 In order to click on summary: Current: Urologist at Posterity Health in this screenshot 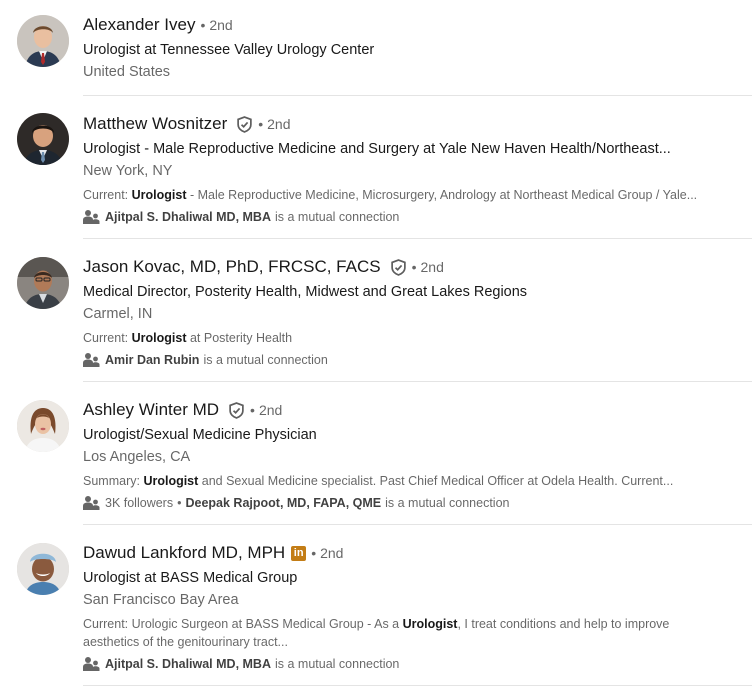, I will do `click(407, 338)`.